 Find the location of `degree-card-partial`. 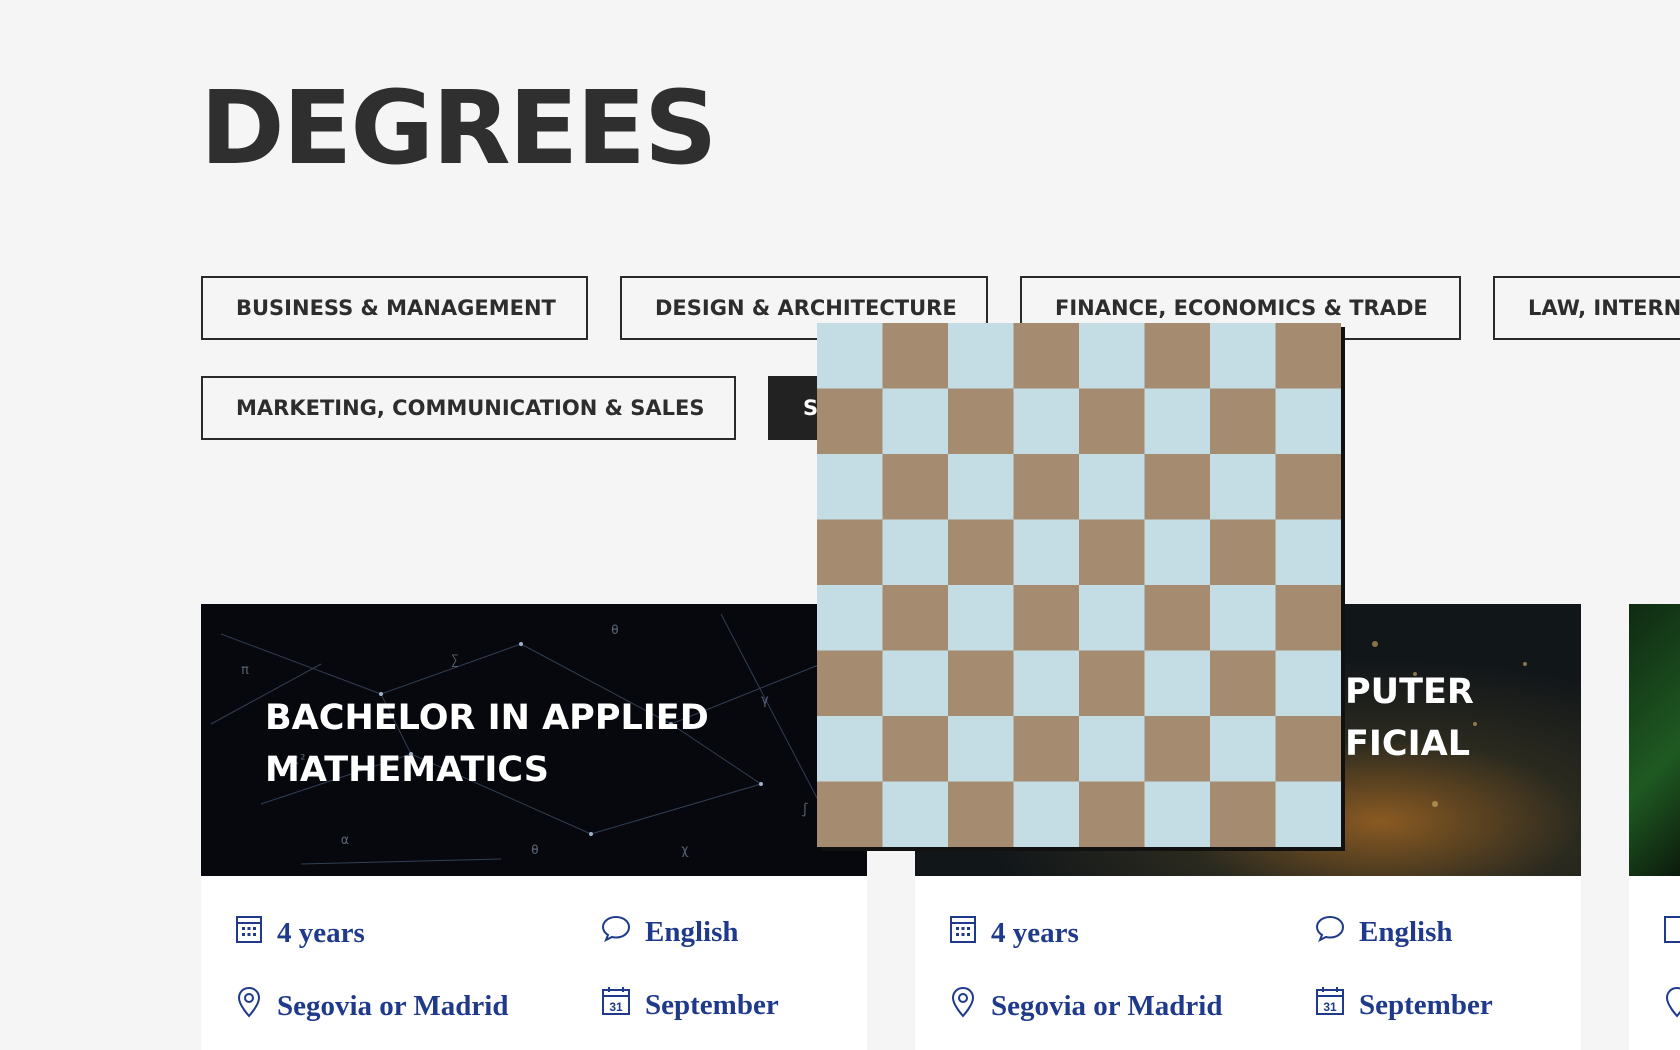

degree-card-partial is located at coordinates (1654, 827).